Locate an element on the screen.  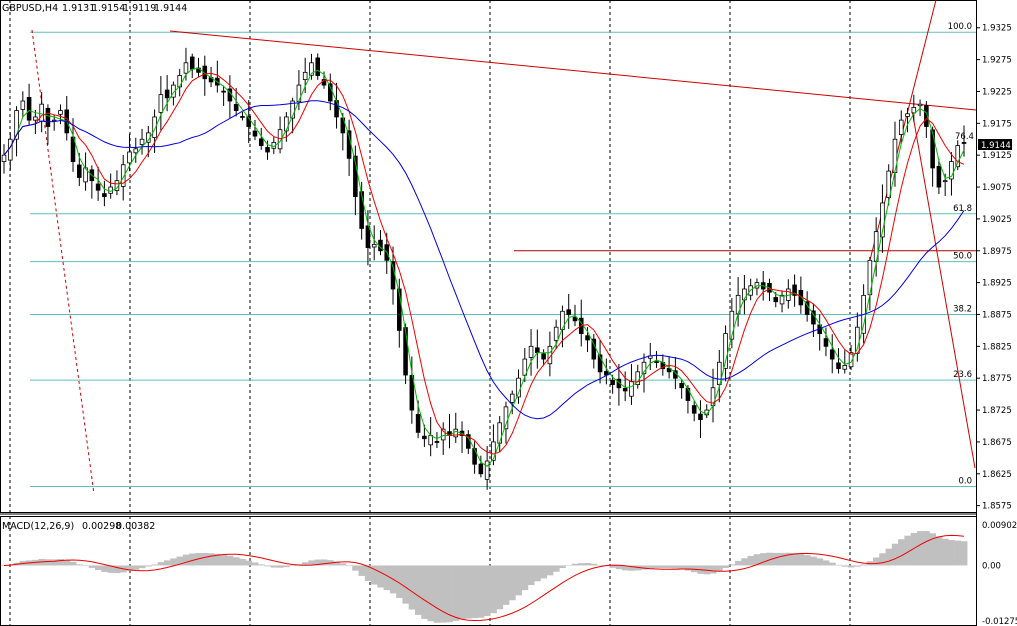
fan-line-down is located at coordinates (943, 289).